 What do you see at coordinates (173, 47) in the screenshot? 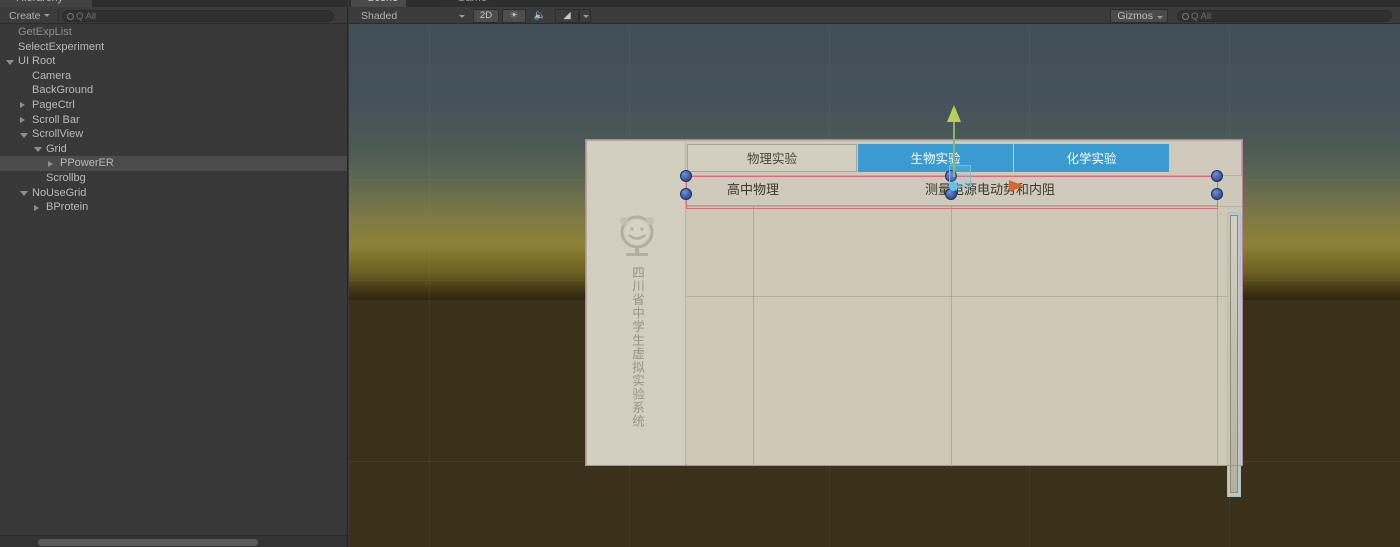
I see `hierarchy-item-selectexperiment: SelectExperiment` at bounding box center [173, 47].